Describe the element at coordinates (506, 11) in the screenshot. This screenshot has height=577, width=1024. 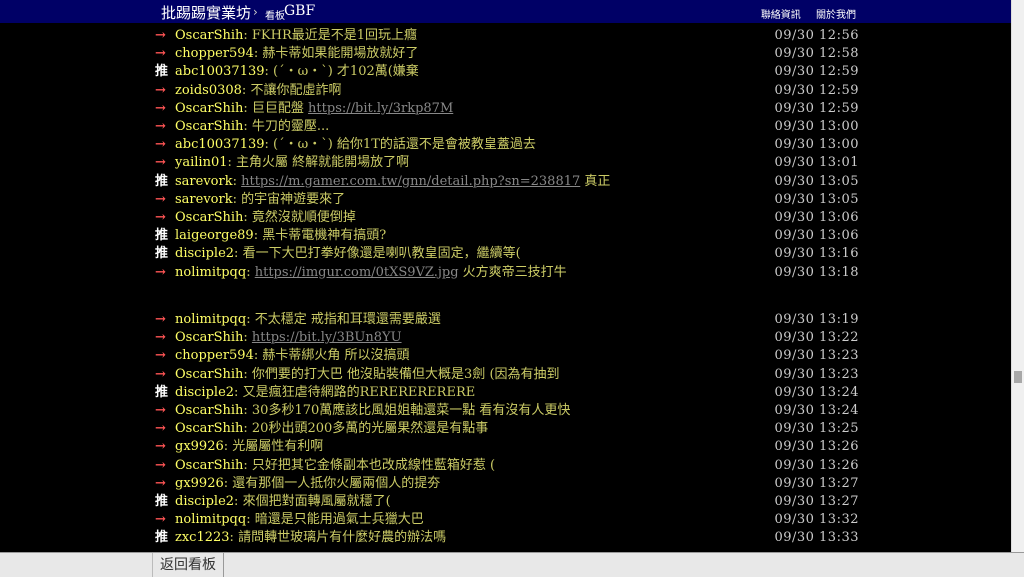
I see `top-bar: 批踢踢實業坊 › 看板 GBF 聯絡資訊 關於我們` at that location.